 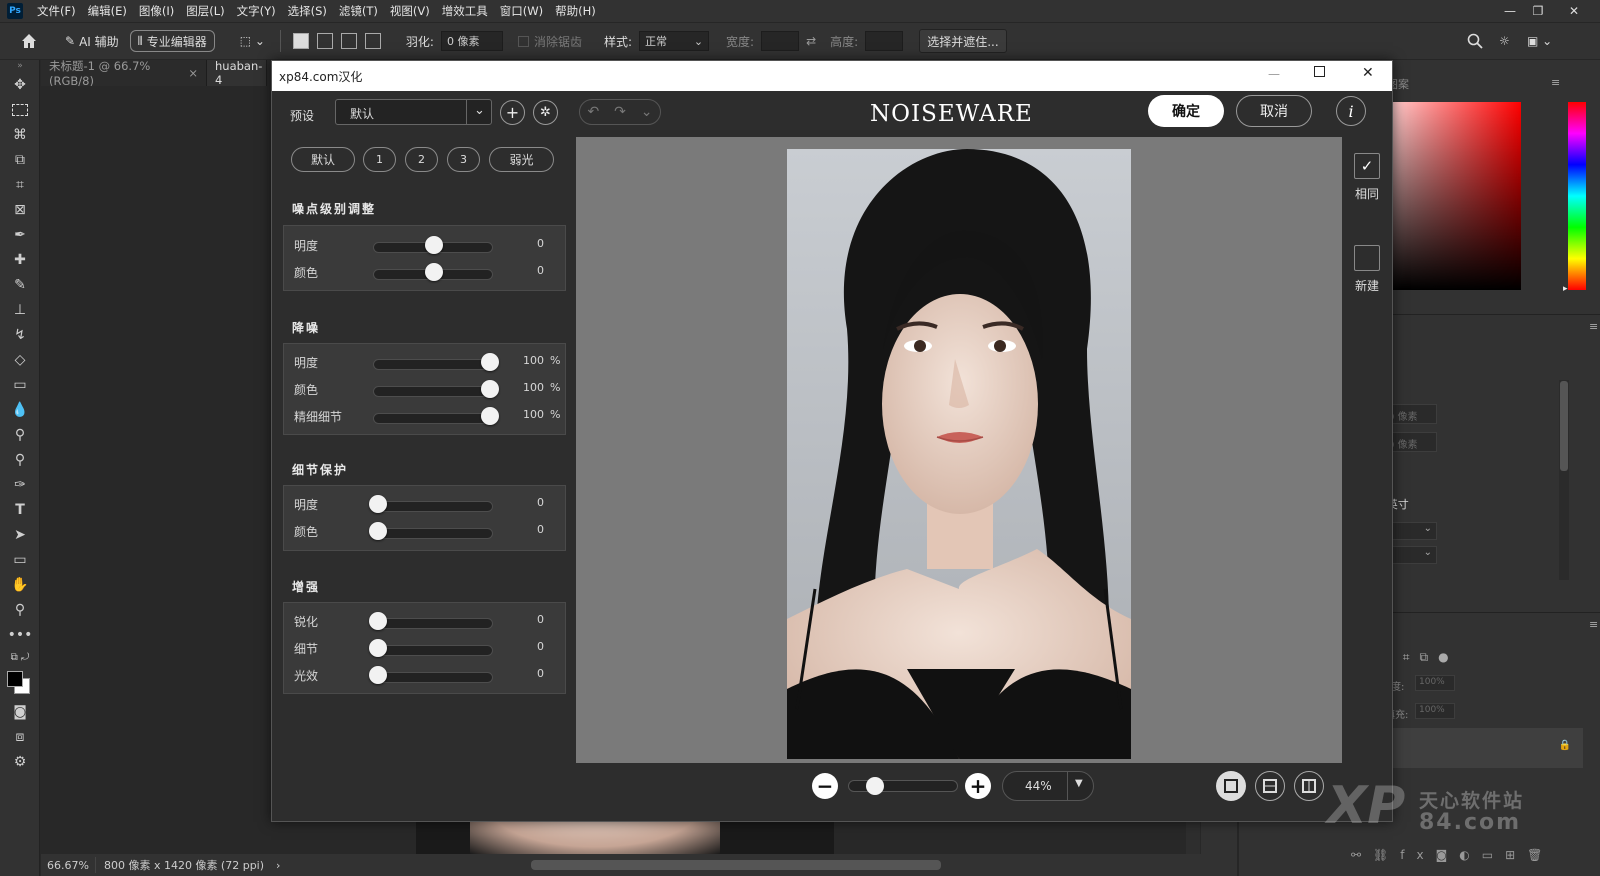 I want to click on split-horizontal-button, so click(x=1270, y=786).